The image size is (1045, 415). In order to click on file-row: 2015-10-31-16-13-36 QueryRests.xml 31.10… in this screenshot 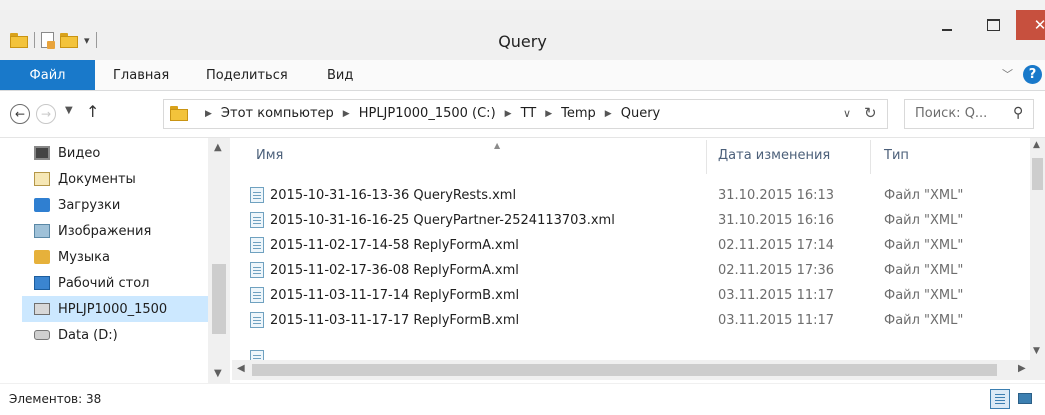, I will do `click(630, 195)`.